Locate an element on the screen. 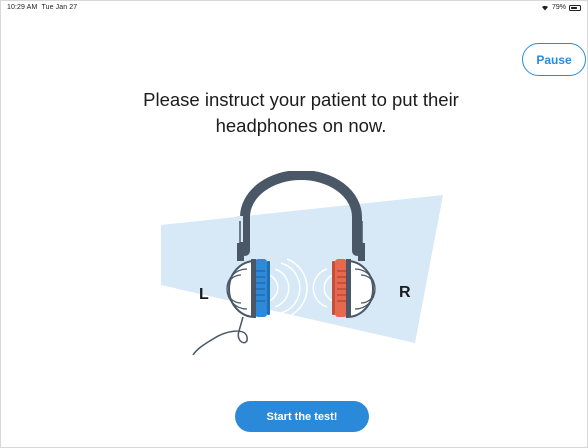 The width and height of the screenshot is (588, 448). headphone-cable is located at coordinates (220, 336).